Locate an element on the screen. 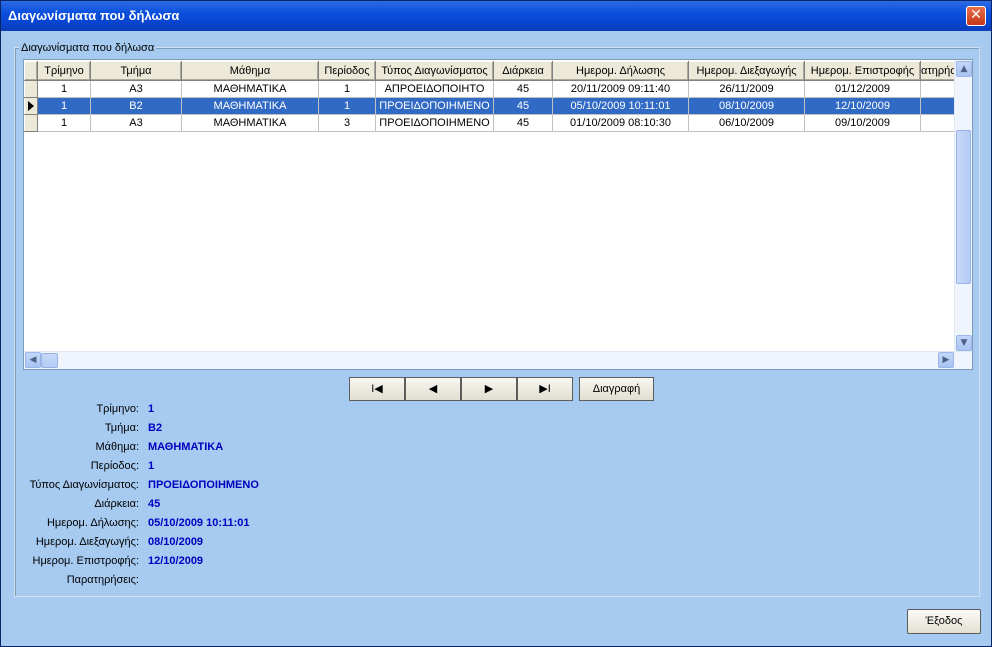 The width and height of the screenshot is (992, 647). col-header-return-date: Ημερομ. Επιστροφής is located at coordinates (862, 71).